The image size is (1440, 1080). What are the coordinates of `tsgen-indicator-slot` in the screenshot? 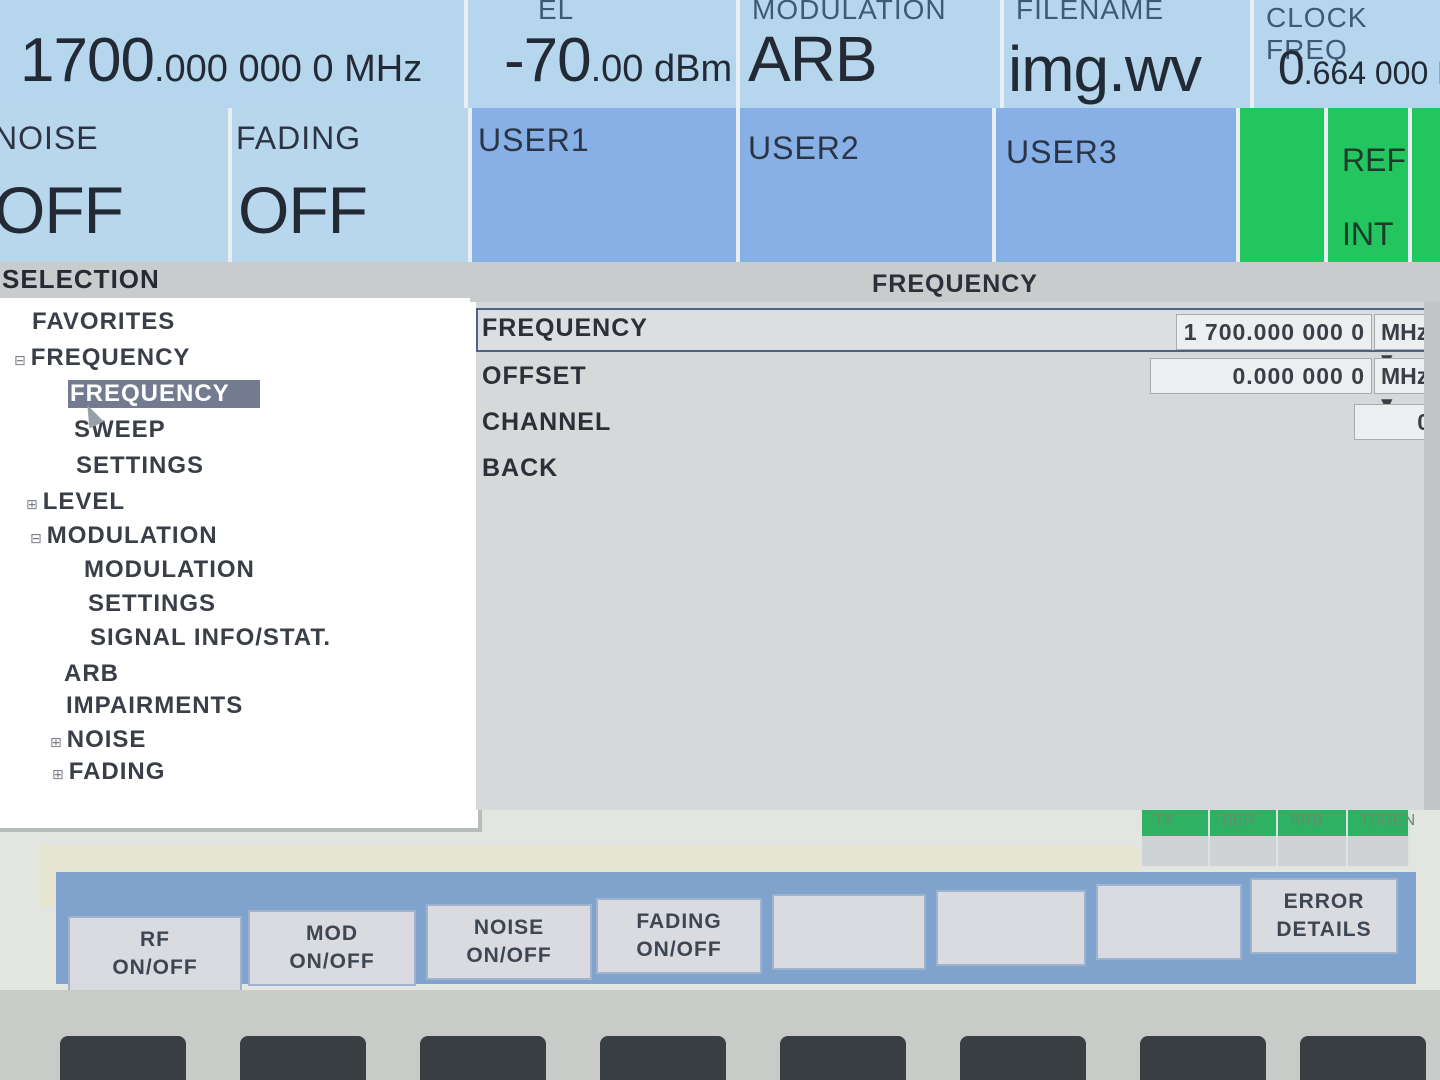 It's located at (1379, 851).